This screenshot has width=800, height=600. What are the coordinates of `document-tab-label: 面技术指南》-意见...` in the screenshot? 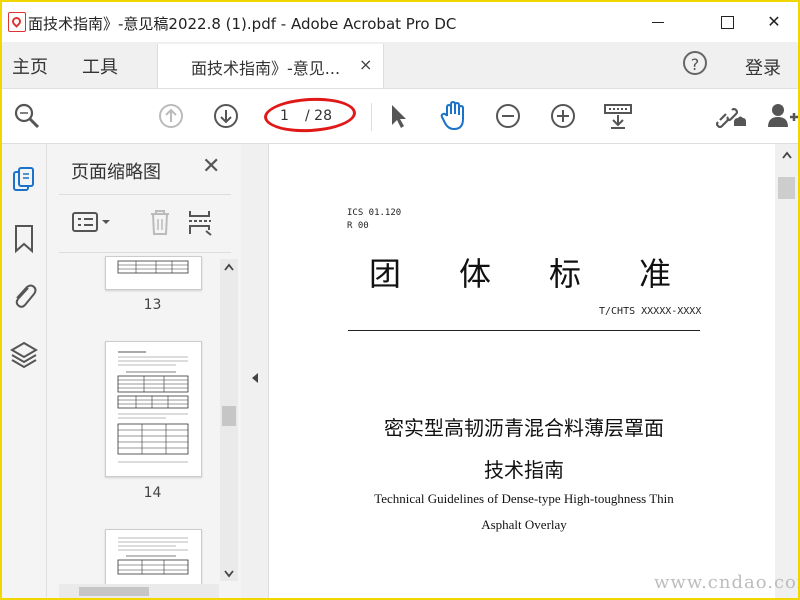 It's located at (266, 68).